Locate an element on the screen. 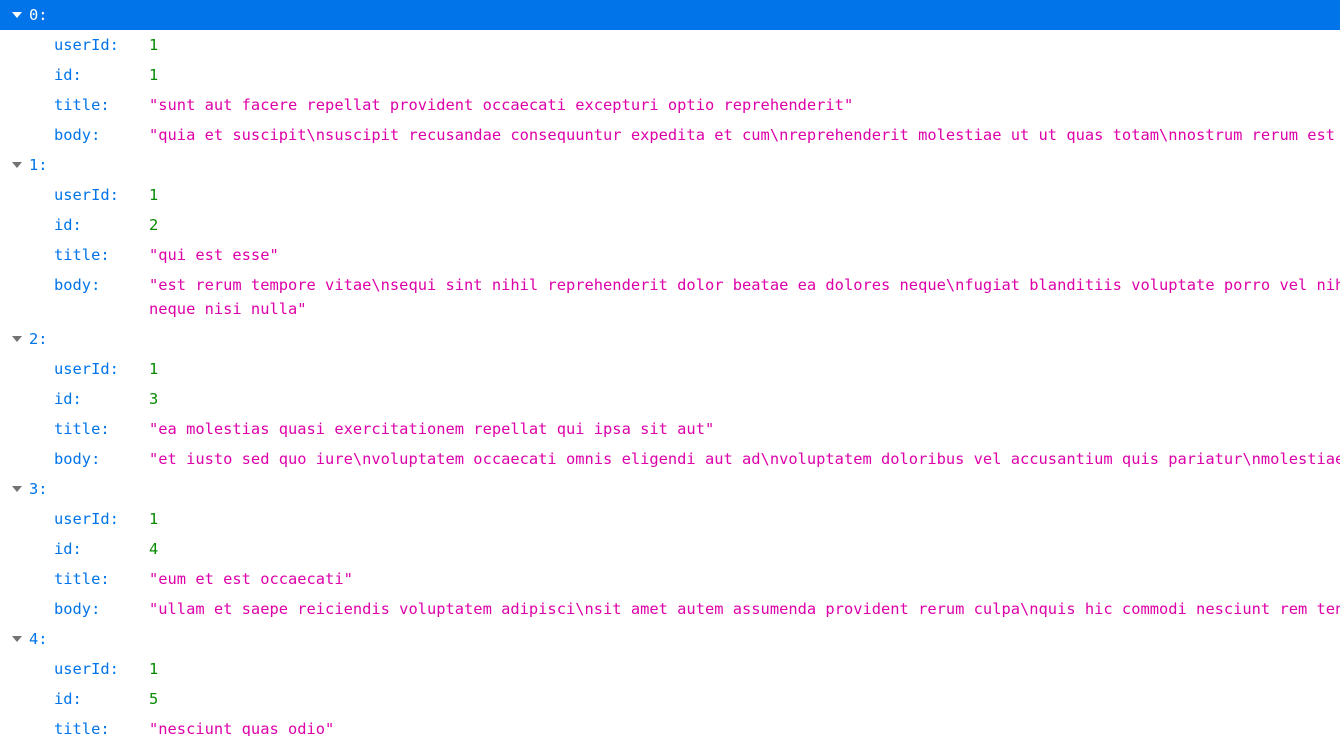  property-value: "eum et est occaecati" is located at coordinates (251, 579).